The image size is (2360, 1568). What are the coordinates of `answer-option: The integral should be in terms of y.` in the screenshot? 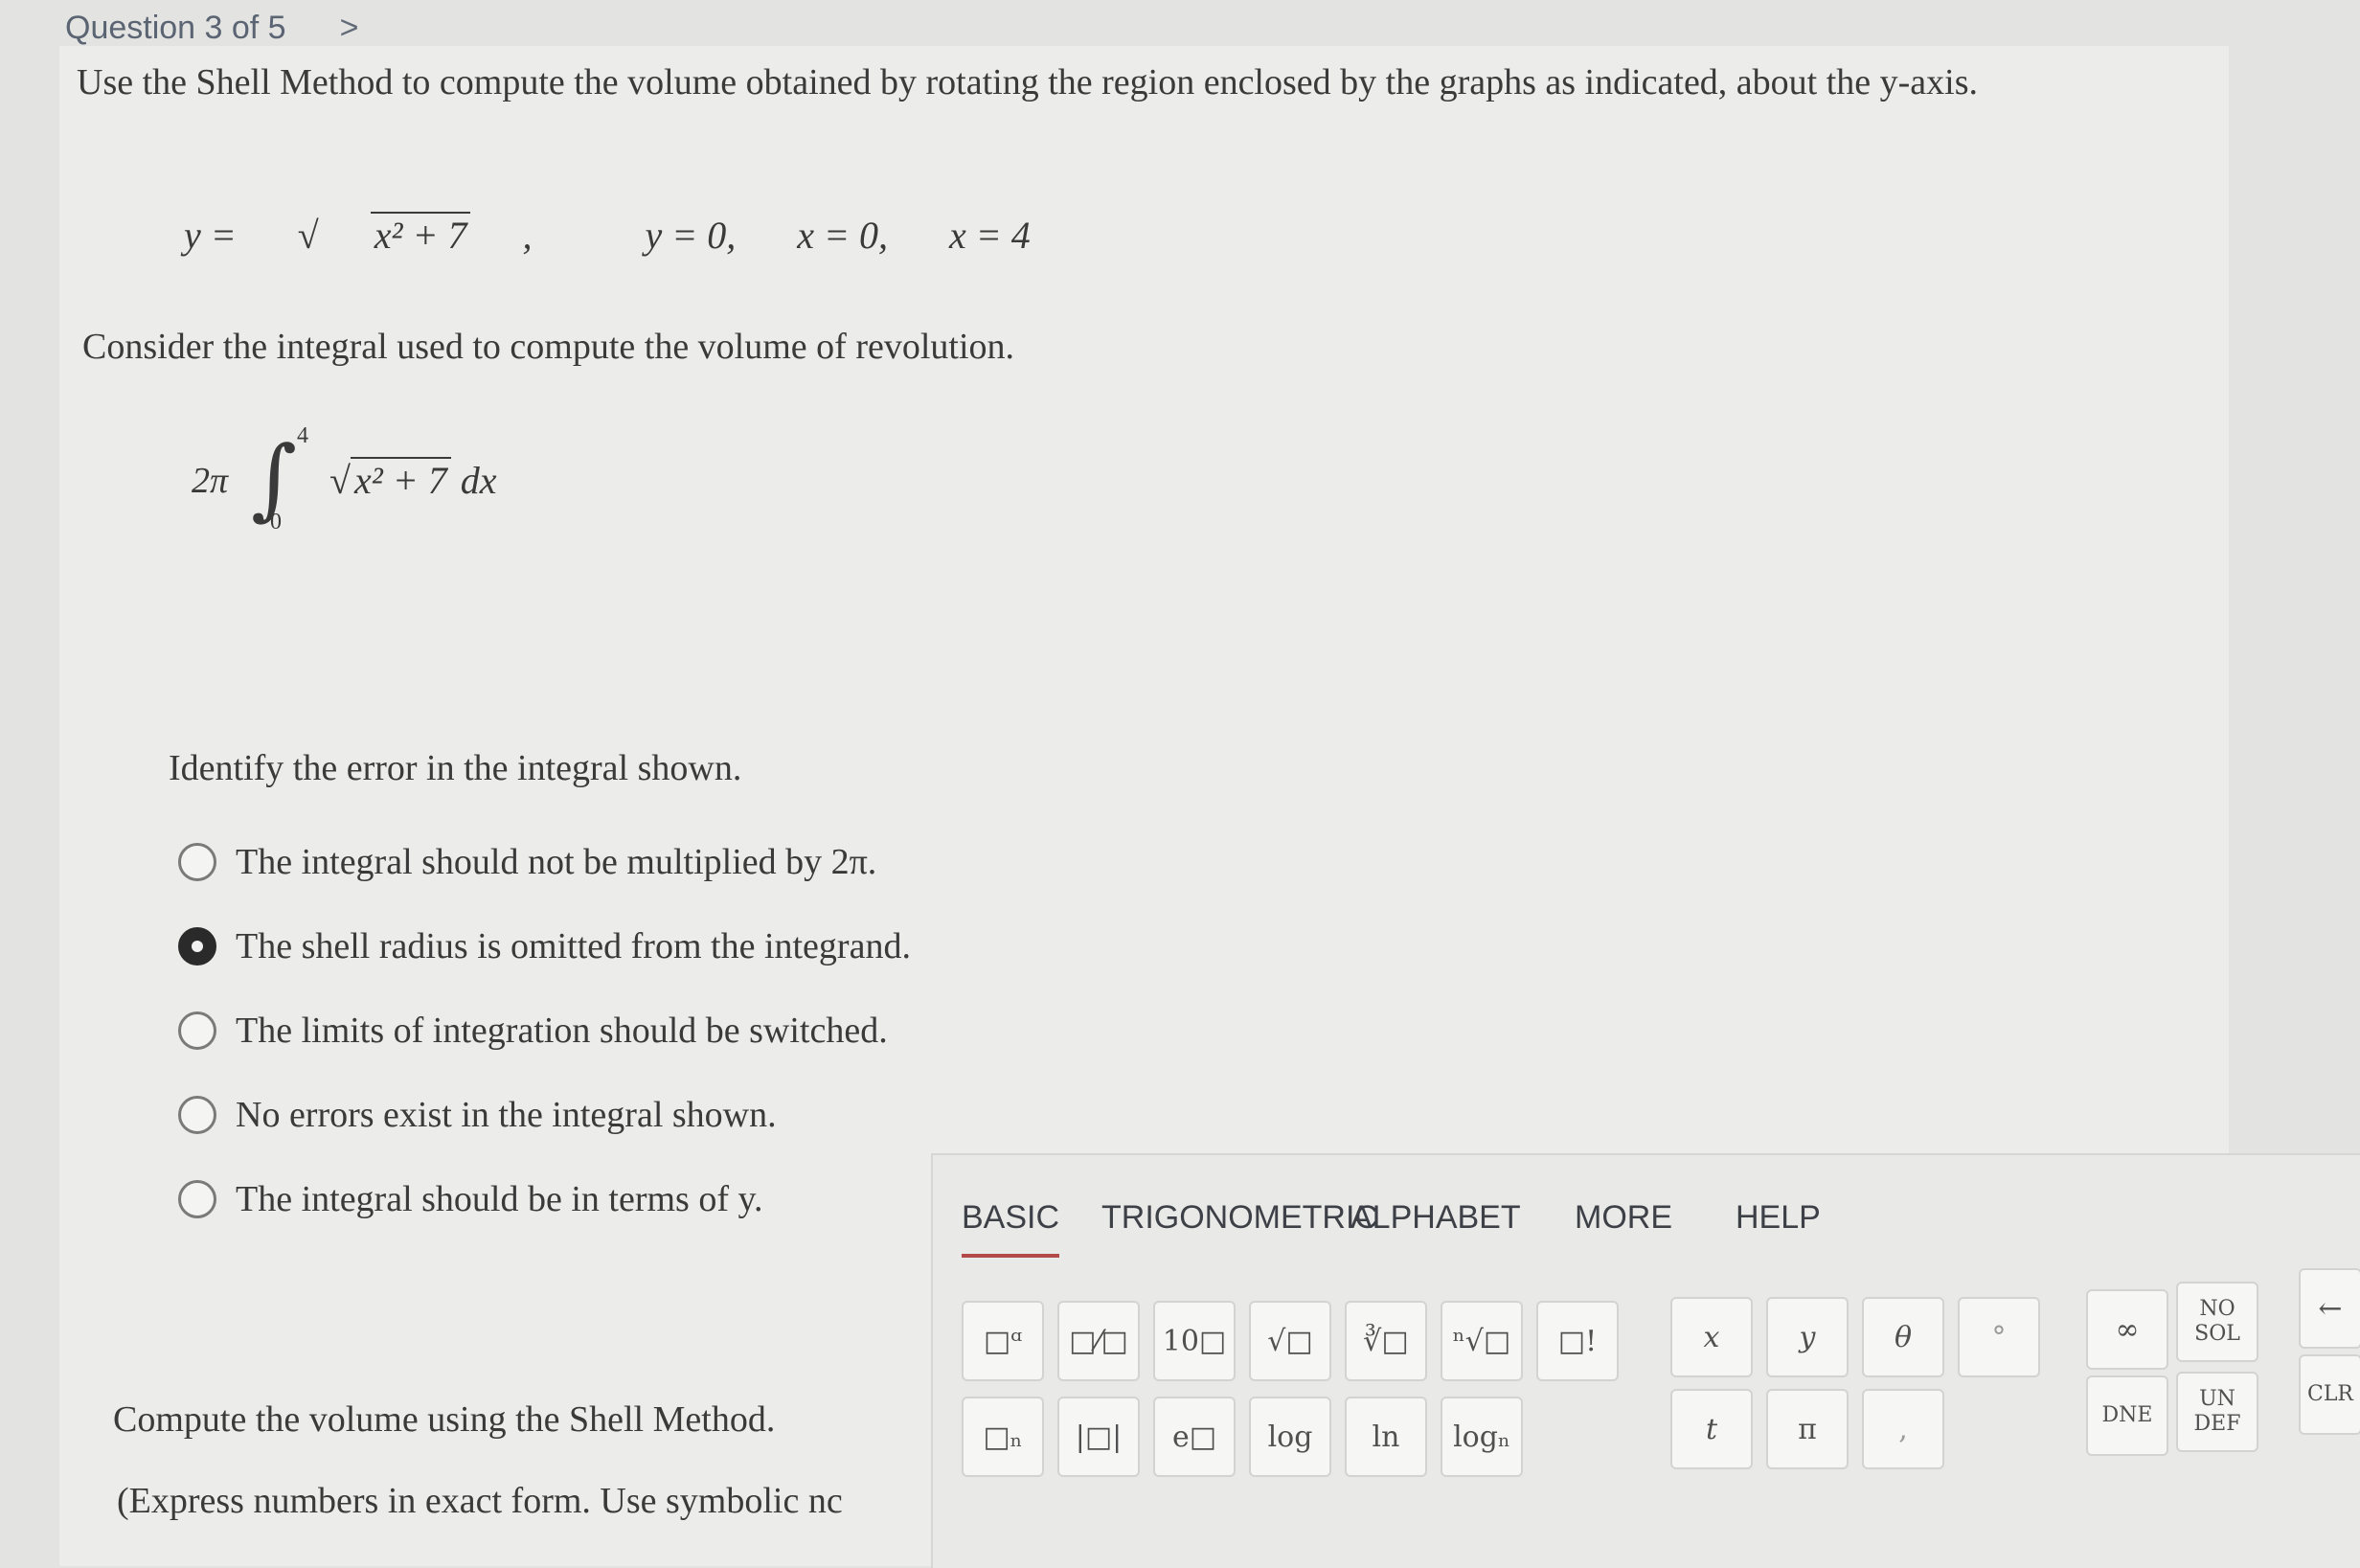 It's located at (544, 1199).